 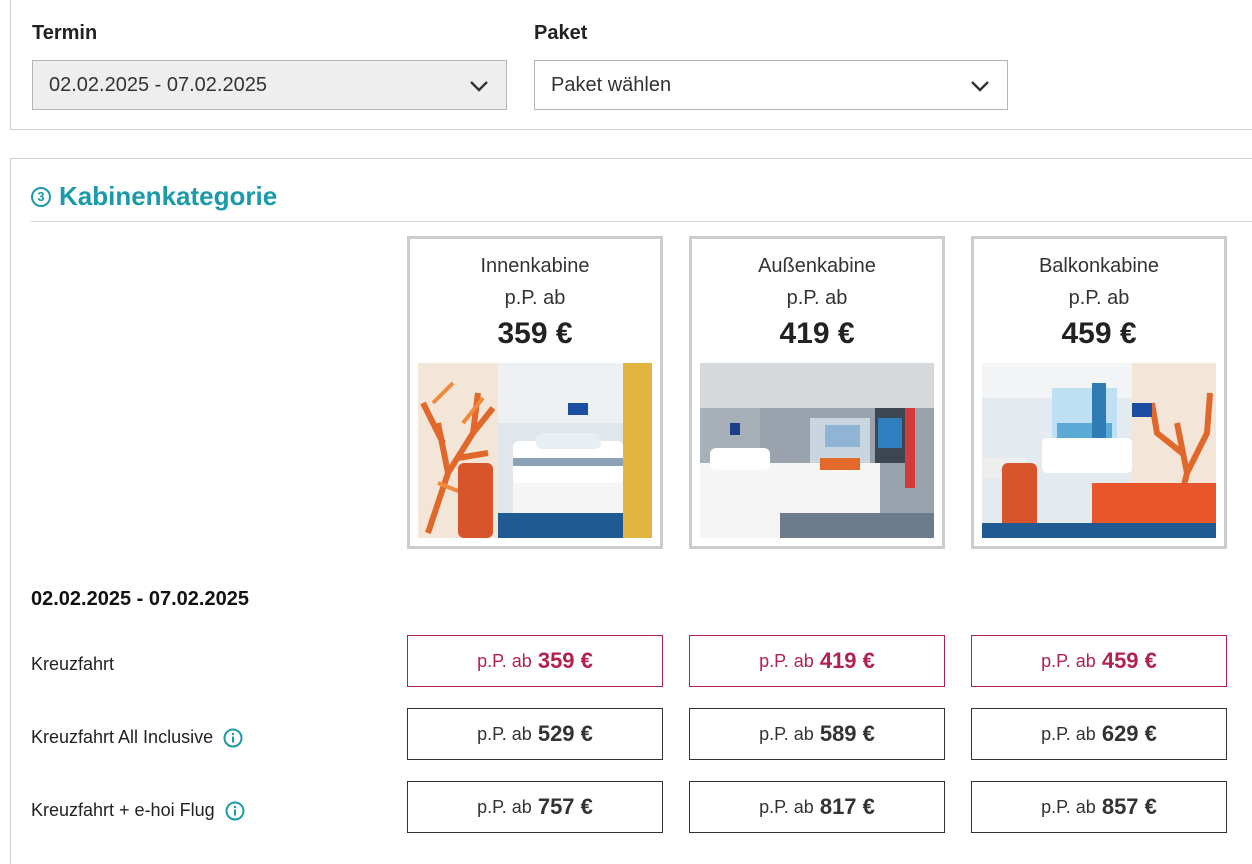 I want to click on row-label-kreuzfahrt: Kreuzfahrt, so click(x=72, y=664).